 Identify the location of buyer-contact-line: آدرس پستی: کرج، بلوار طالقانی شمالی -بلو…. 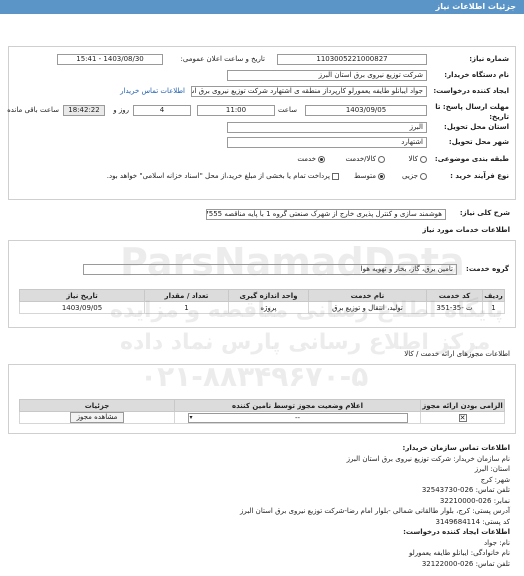
(375, 511).